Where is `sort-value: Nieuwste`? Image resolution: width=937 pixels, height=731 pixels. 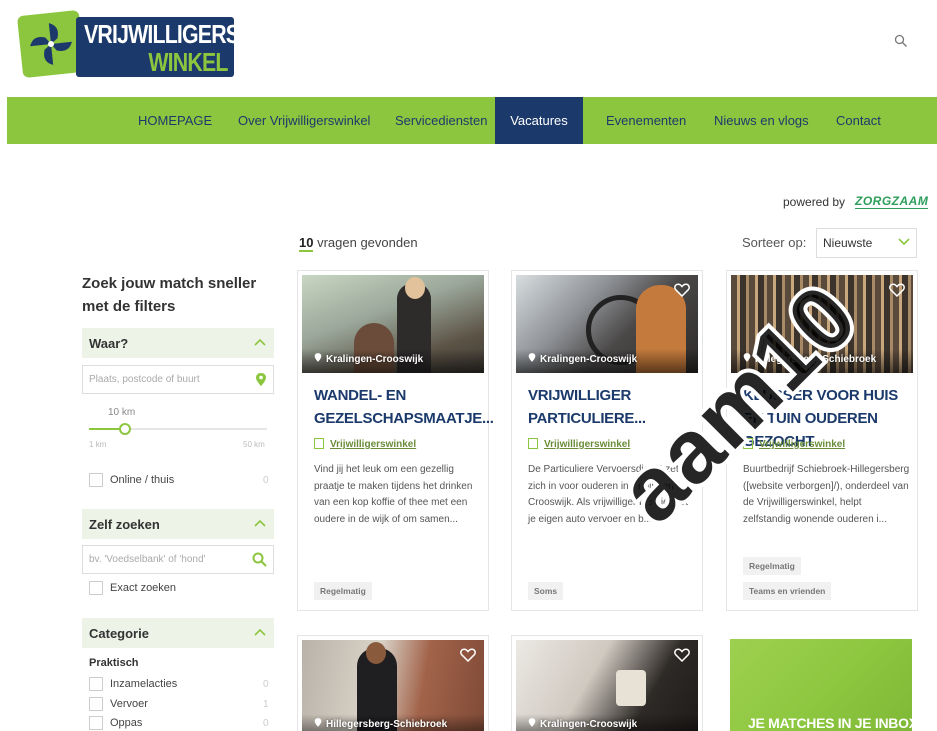 sort-value: Nieuwste is located at coordinates (848, 243).